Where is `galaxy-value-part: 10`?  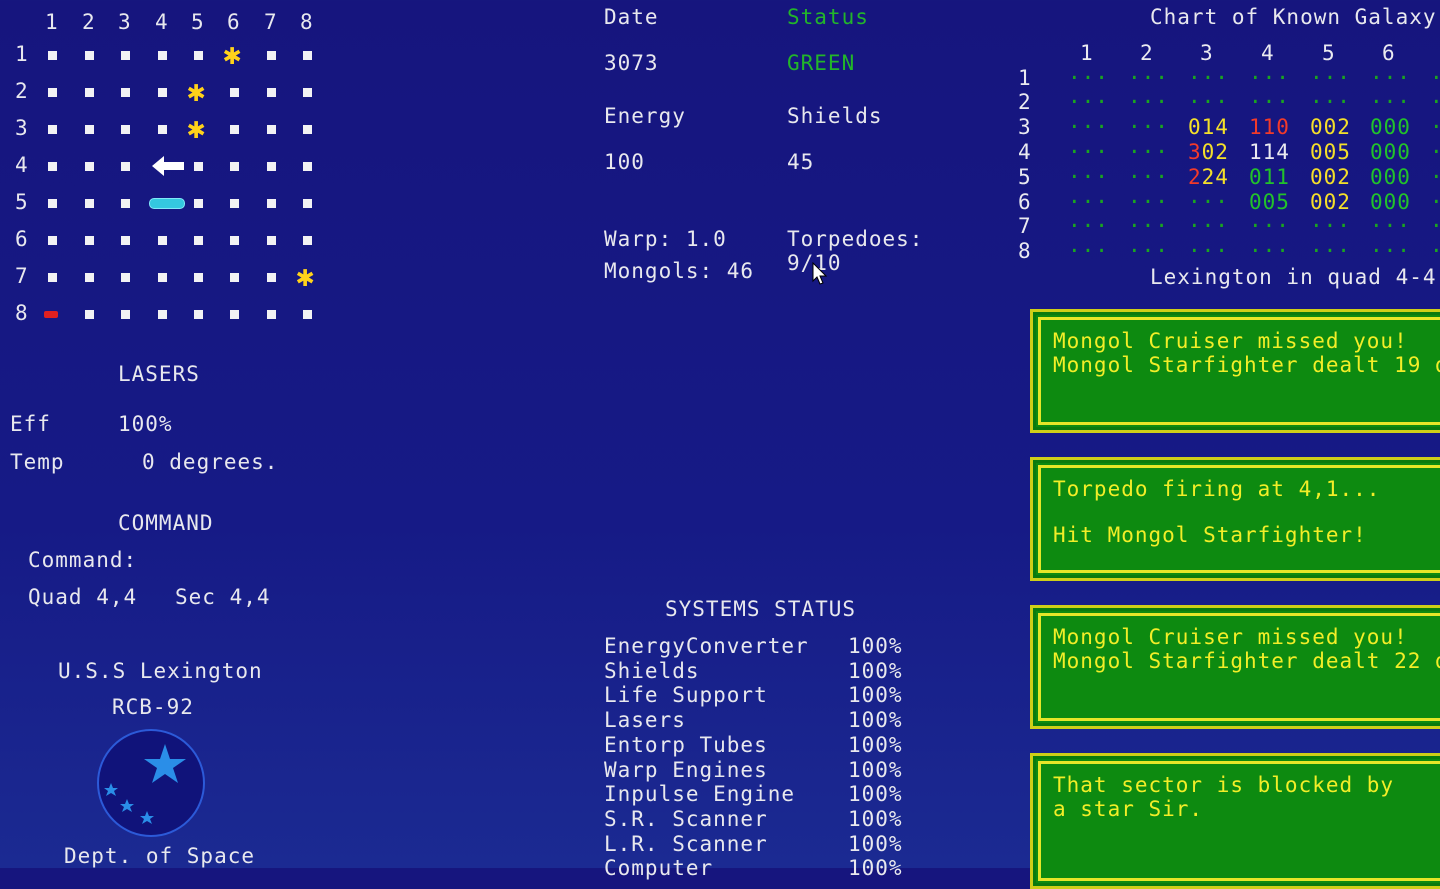 galaxy-value-part: 10 is located at coordinates (1276, 127).